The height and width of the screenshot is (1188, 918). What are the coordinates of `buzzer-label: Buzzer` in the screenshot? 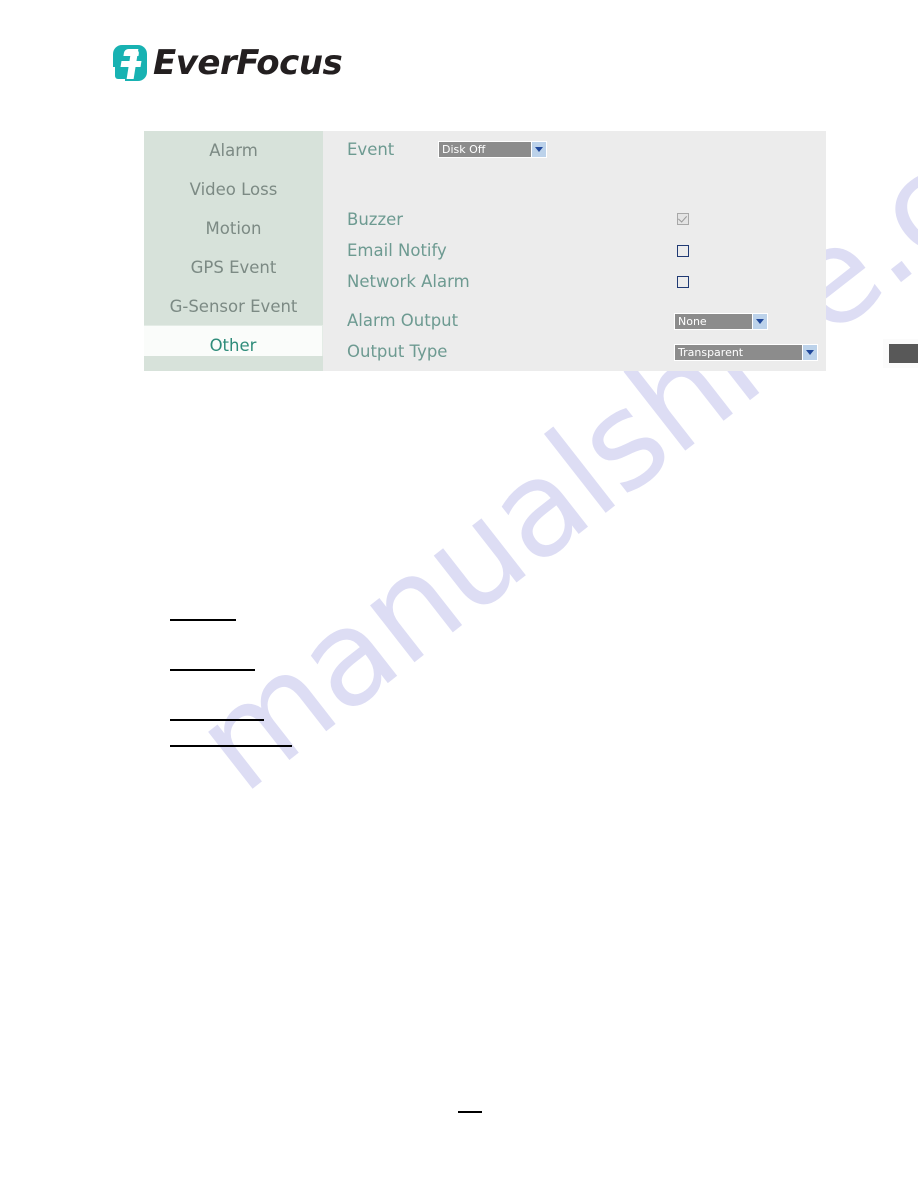 It's located at (375, 219).